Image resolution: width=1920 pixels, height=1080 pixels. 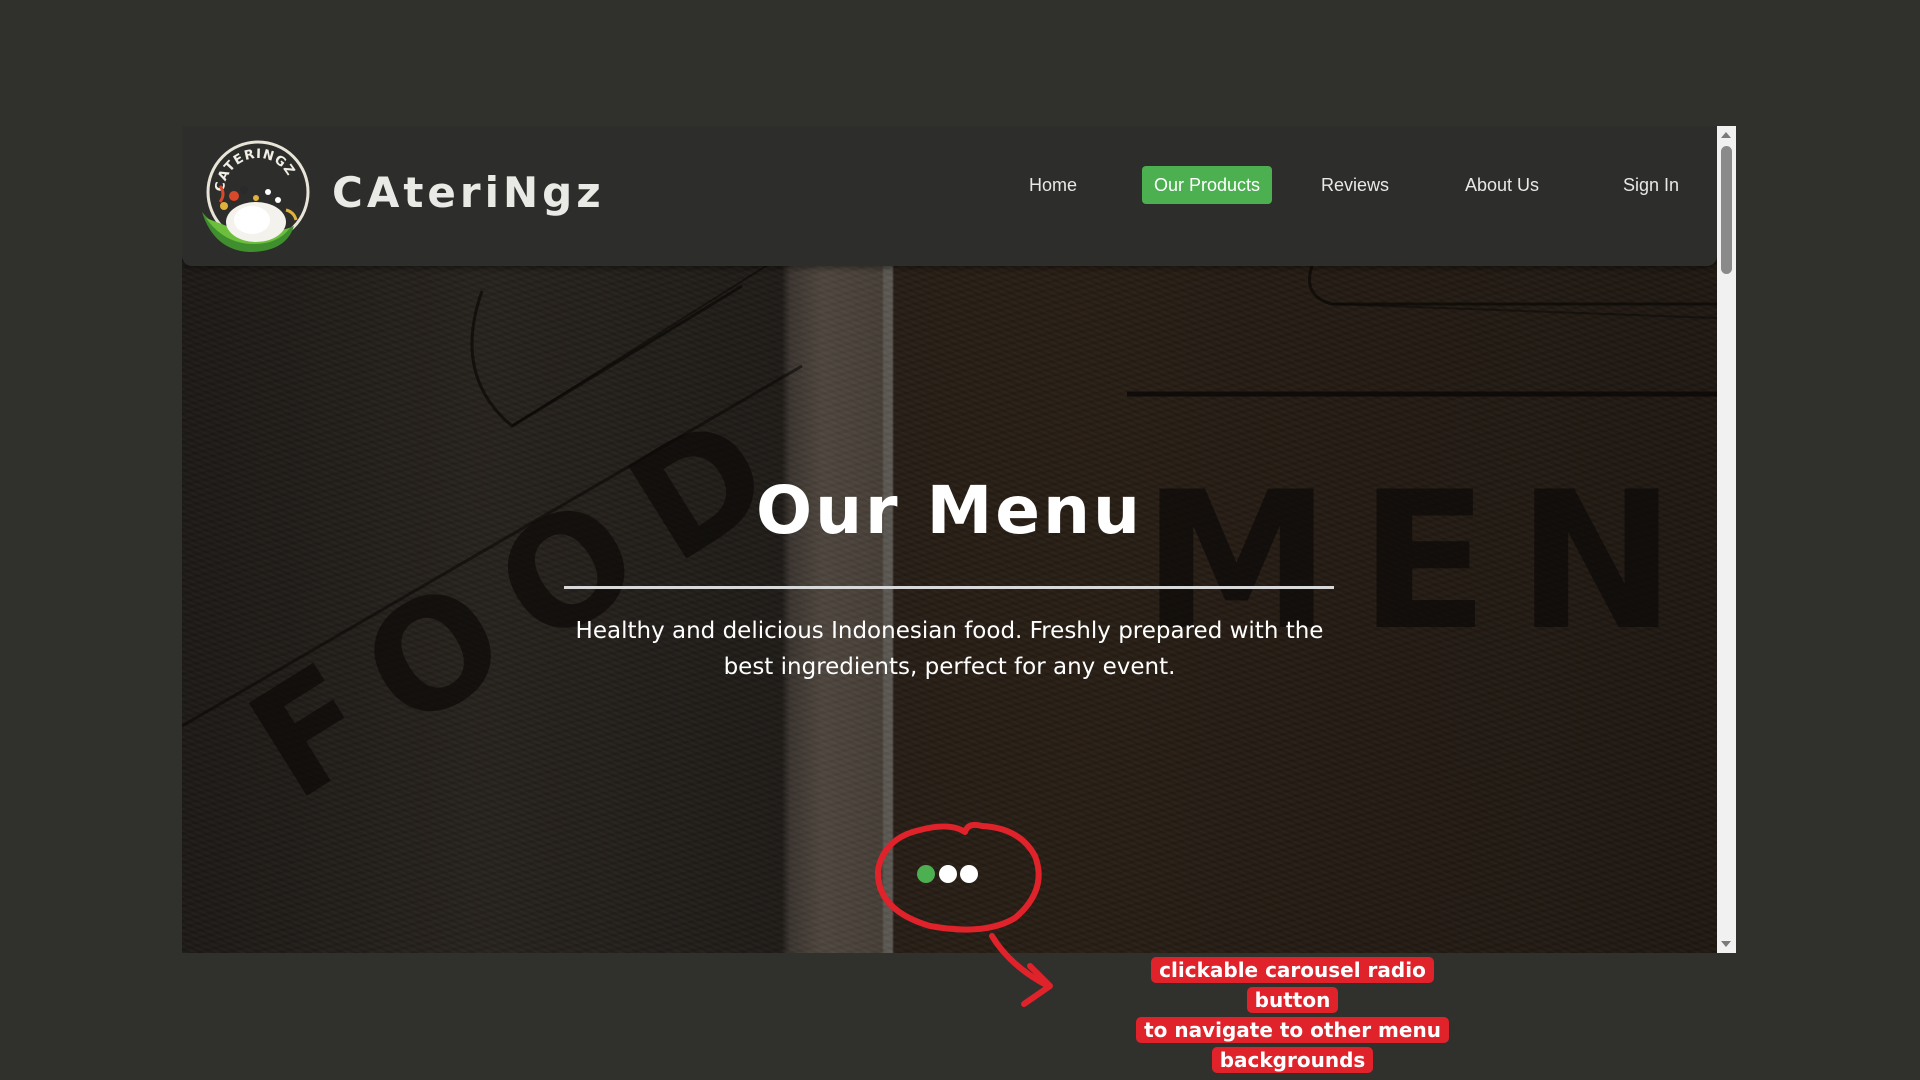 What do you see at coordinates (949, 510) in the screenshot?
I see `hero-title: Our Menu` at bounding box center [949, 510].